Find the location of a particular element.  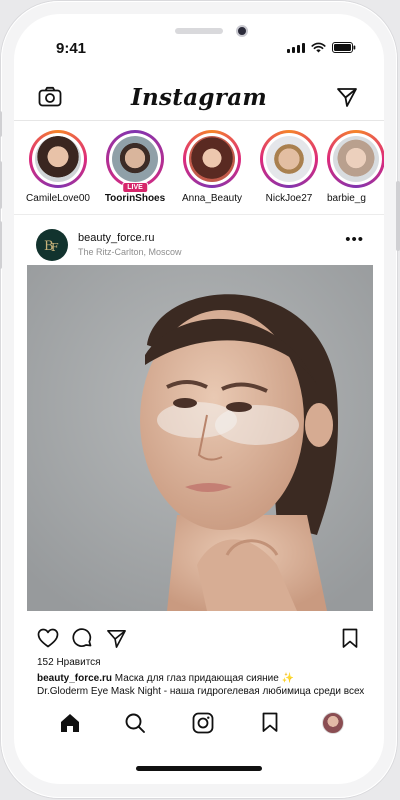

battery-icon is located at coordinates (344, 47).